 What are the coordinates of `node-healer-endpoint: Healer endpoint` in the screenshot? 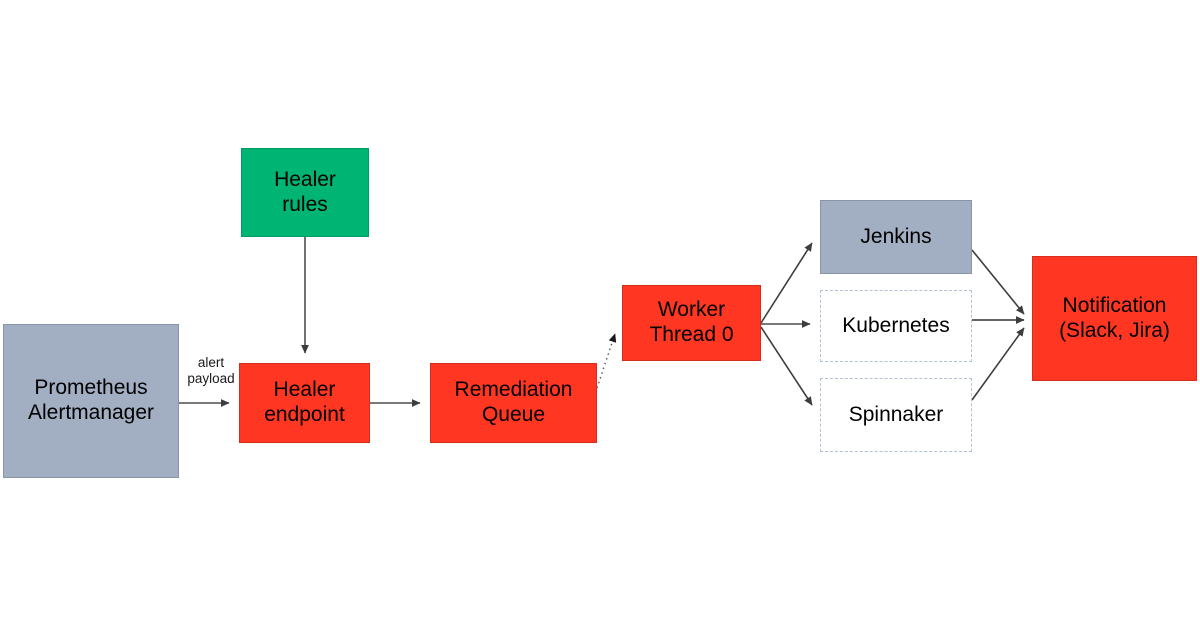 It's located at (304, 403).